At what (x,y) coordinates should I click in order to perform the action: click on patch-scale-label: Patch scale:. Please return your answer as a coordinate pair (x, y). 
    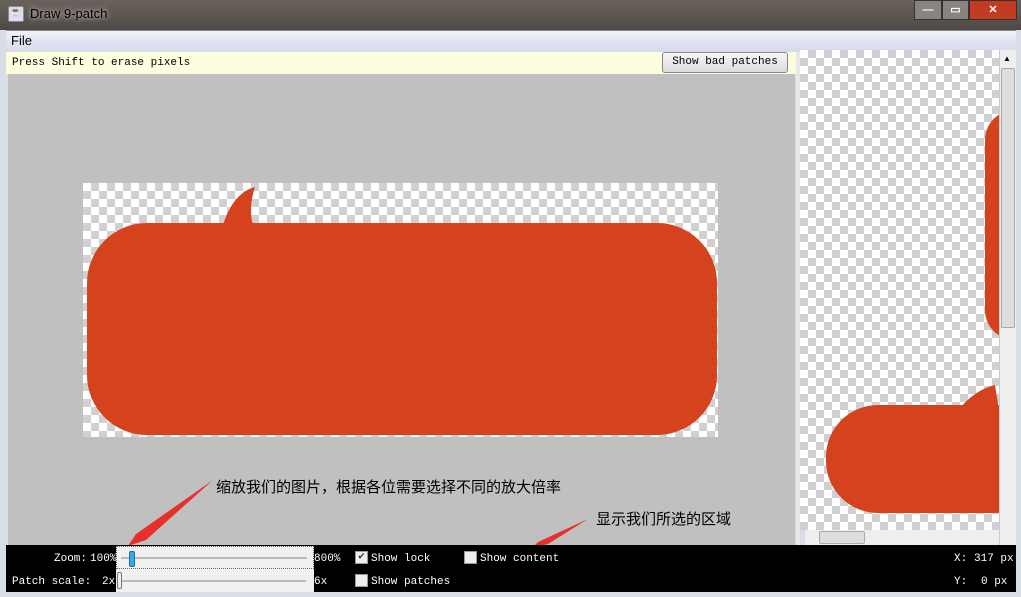
    Looking at the image, I should click on (52, 582).